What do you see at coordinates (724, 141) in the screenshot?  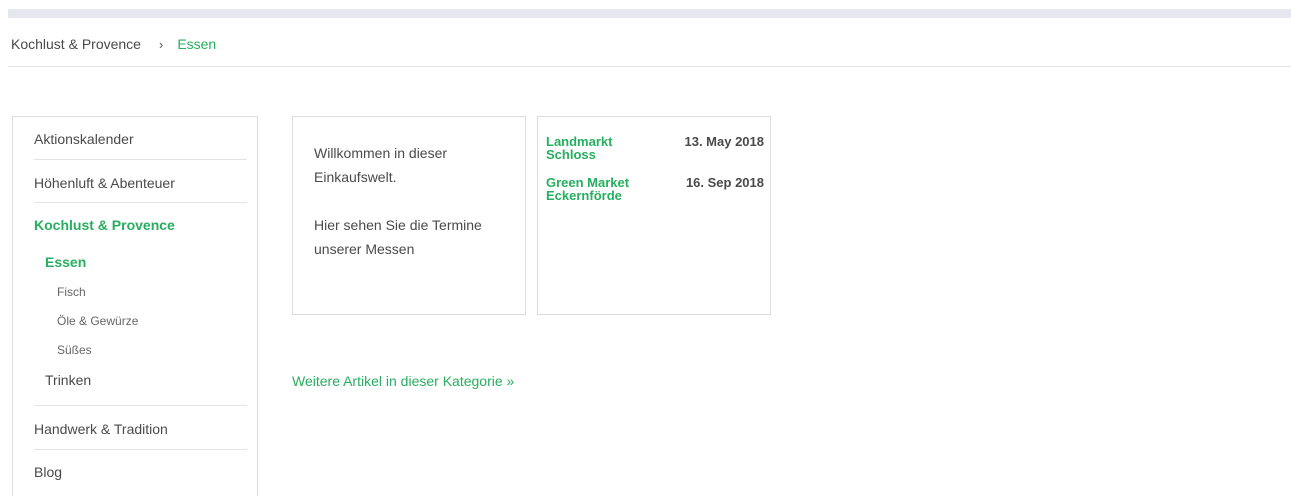 I see `event-date: 13. May 2018` at bounding box center [724, 141].